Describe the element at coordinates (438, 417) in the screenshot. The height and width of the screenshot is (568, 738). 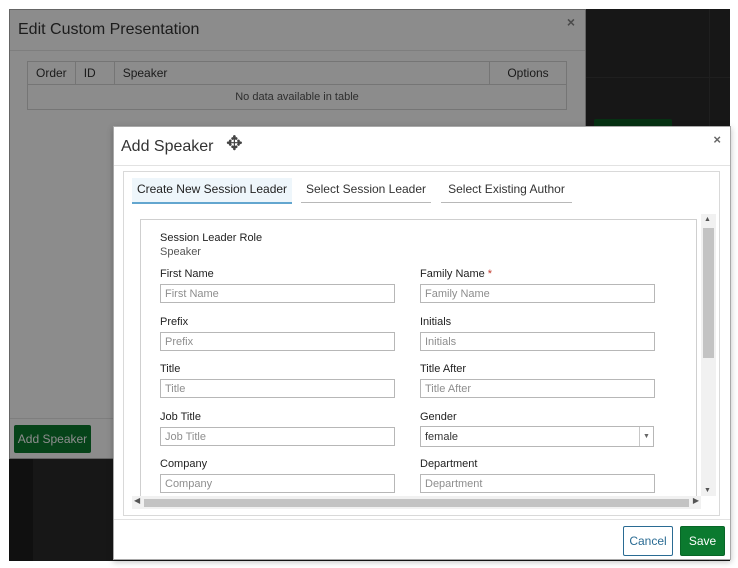
I see `gender-label: Gender` at that location.